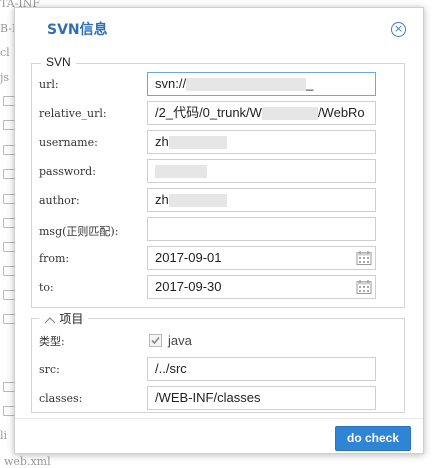 The image size is (432, 468). Describe the element at coordinates (49, 369) in the screenshot. I see `src-label: src:` at that location.